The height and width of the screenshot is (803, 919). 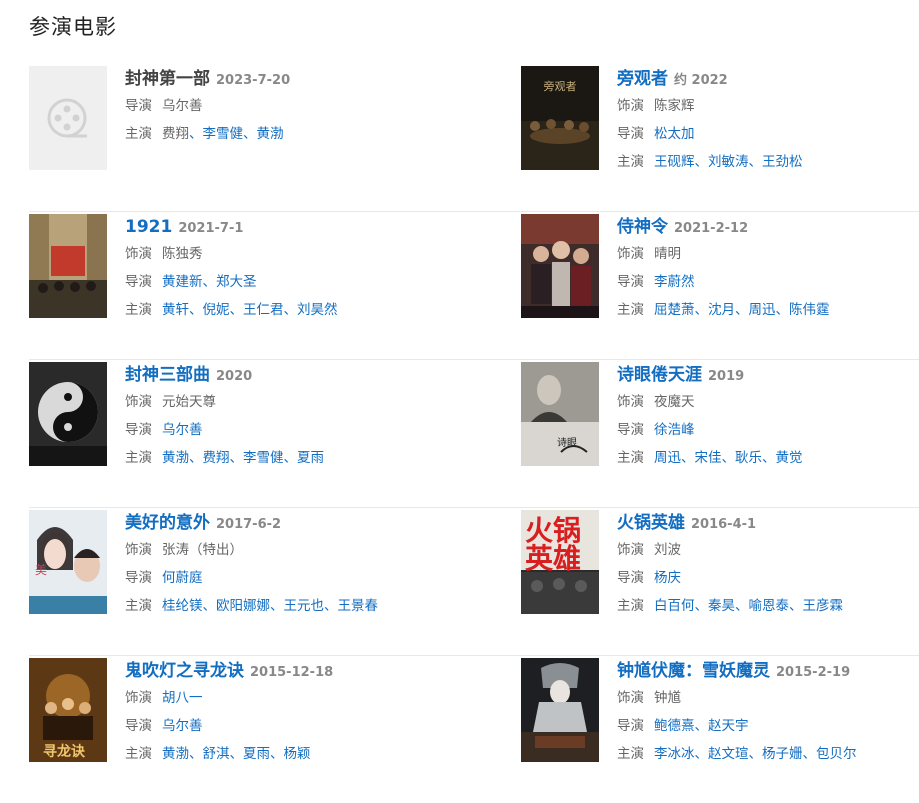 I want to click on person-link: 胡八一, so click(x=182, y=698).